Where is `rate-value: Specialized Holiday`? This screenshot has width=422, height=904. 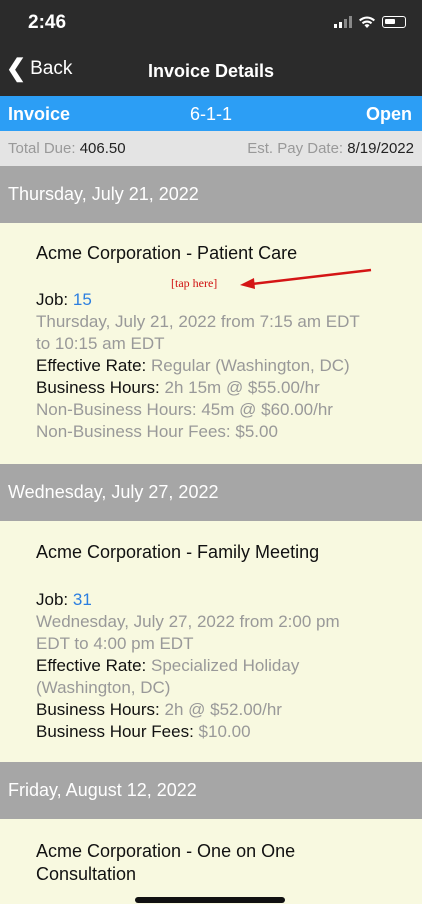
rate-value: Specialized Holiday is located at coordinates (225, 665).